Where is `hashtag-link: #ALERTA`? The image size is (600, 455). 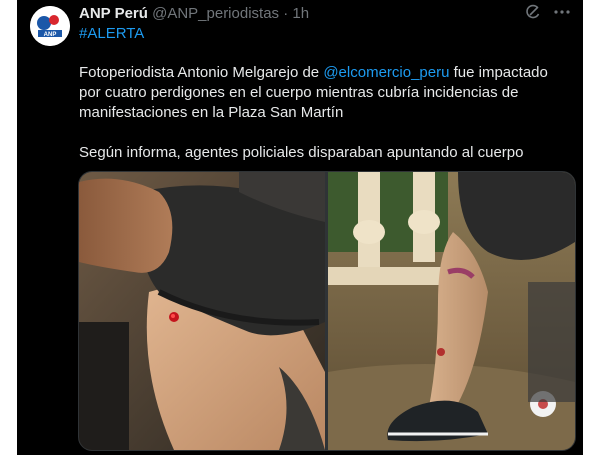
hashtag-link: #ALERTA is located at coordinates (111, 33).